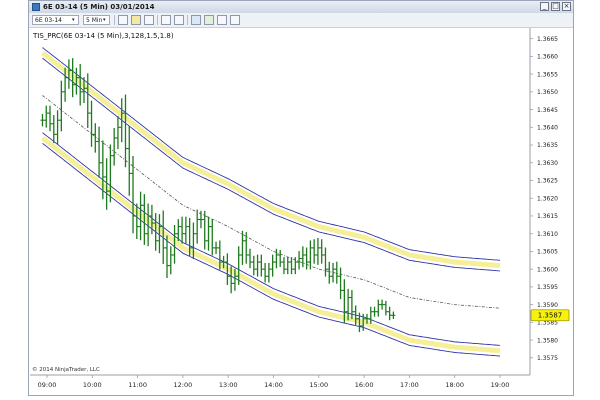 The width and height of the screenshot is (600, 400). What do you see at coordinates (409, 385) in the screenshot?
I see `time-tick-label: 17:00` at bounding box center [409, 385].